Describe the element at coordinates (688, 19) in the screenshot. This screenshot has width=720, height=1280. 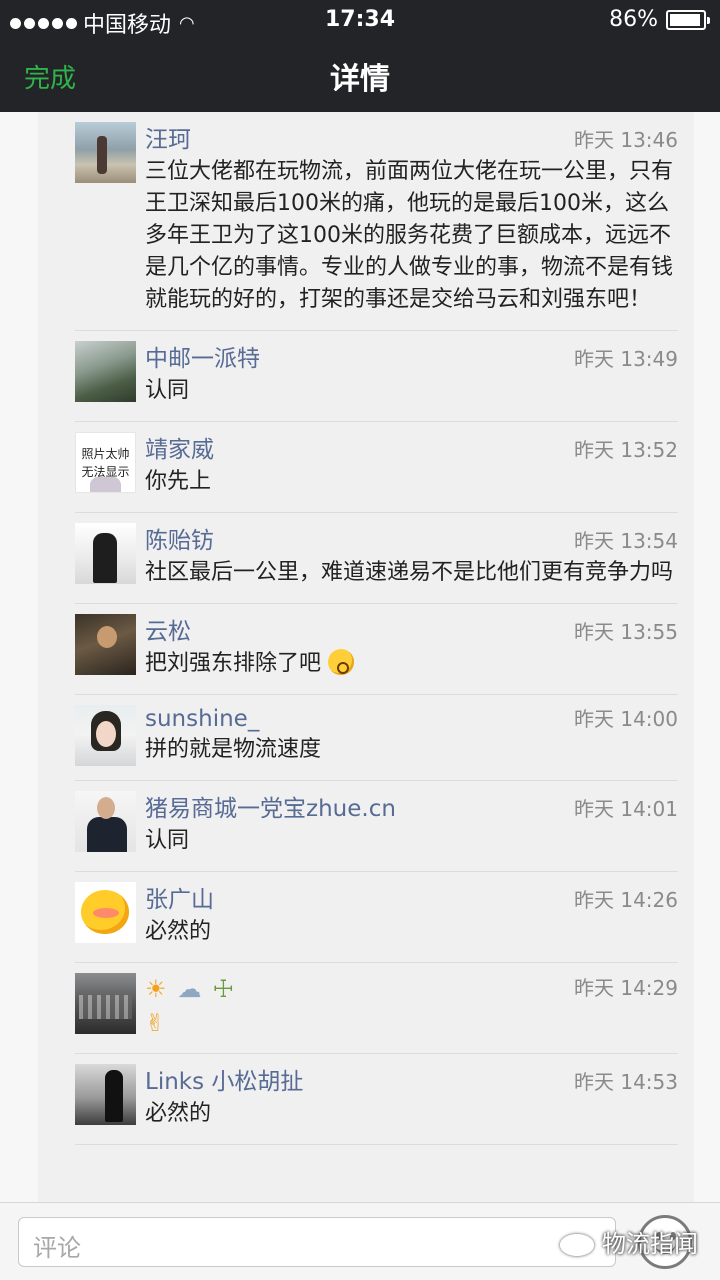
I see `battery-icon` at that location.